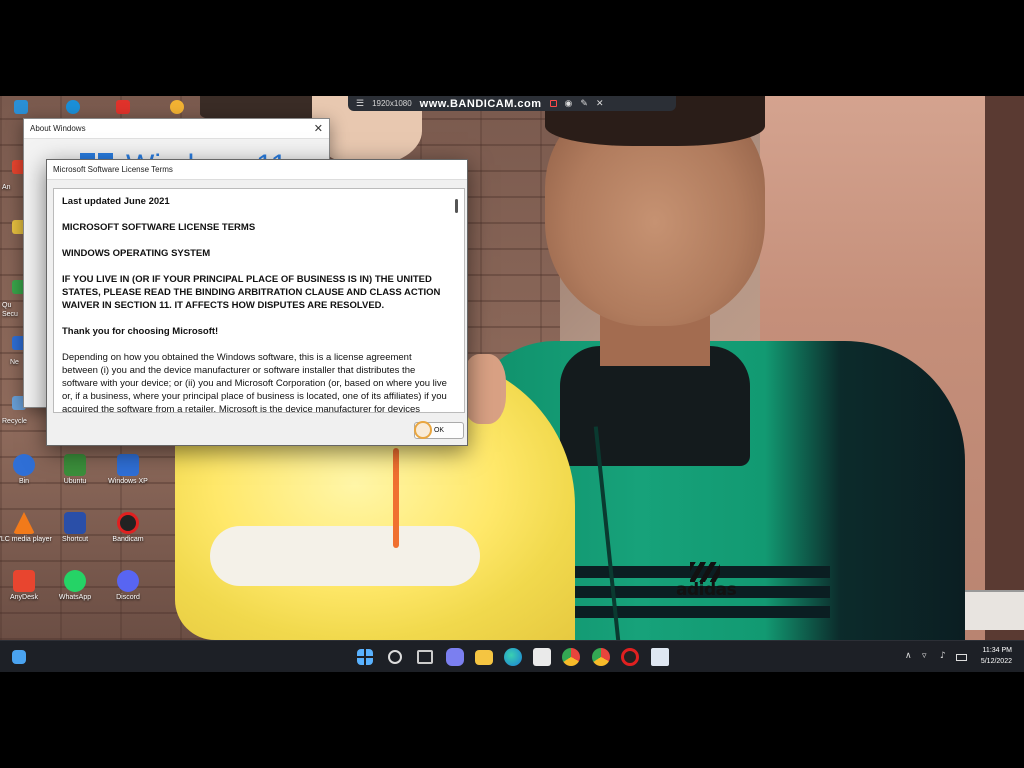  I want to click on taskbar: ∧ ▿ ♪ 11:34 PM 5/12/2022, so click(512, 656).